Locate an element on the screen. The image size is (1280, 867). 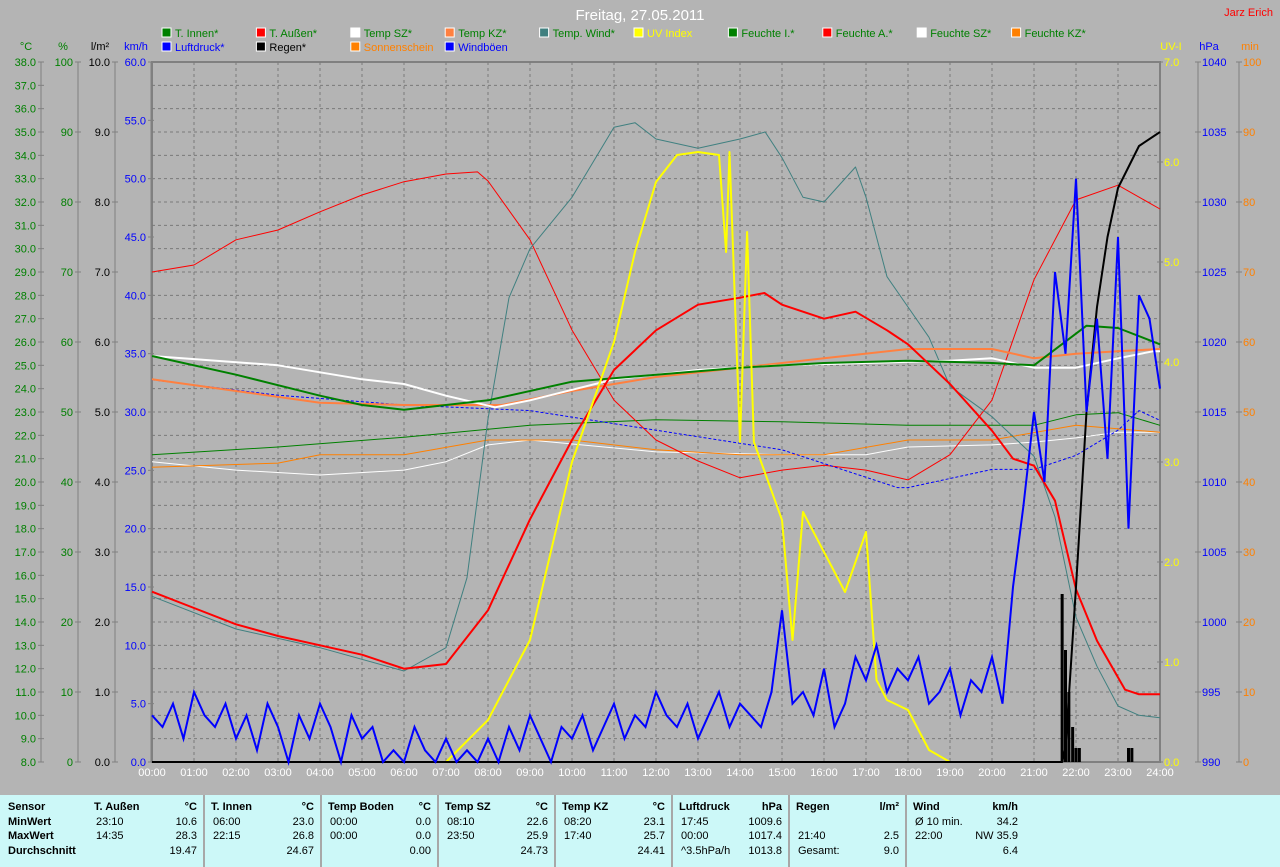
x-tick-label: 12:00 is located at coordinates (656, 773).